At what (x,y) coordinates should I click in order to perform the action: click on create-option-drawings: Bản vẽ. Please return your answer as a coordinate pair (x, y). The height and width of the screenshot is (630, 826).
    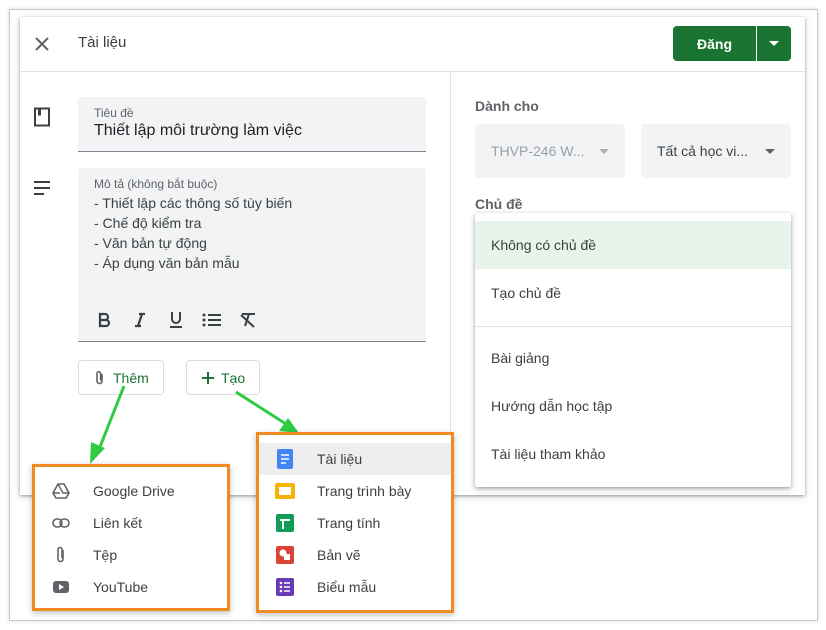
    Looking at the image, I should click on (318, 555).